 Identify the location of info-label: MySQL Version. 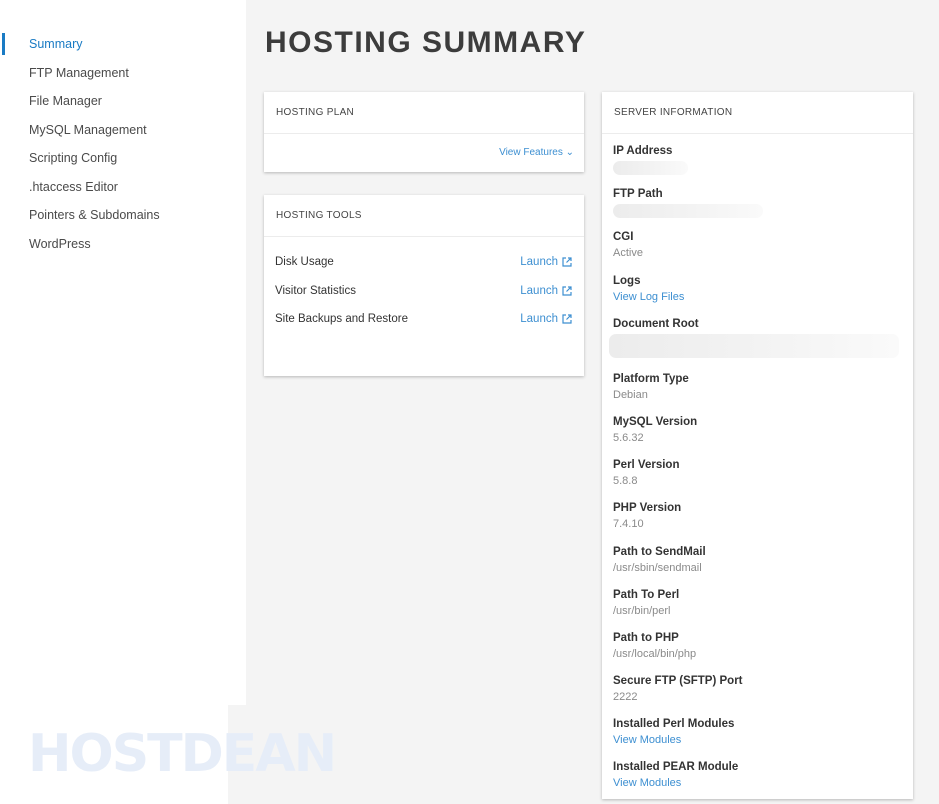
(655, 421).